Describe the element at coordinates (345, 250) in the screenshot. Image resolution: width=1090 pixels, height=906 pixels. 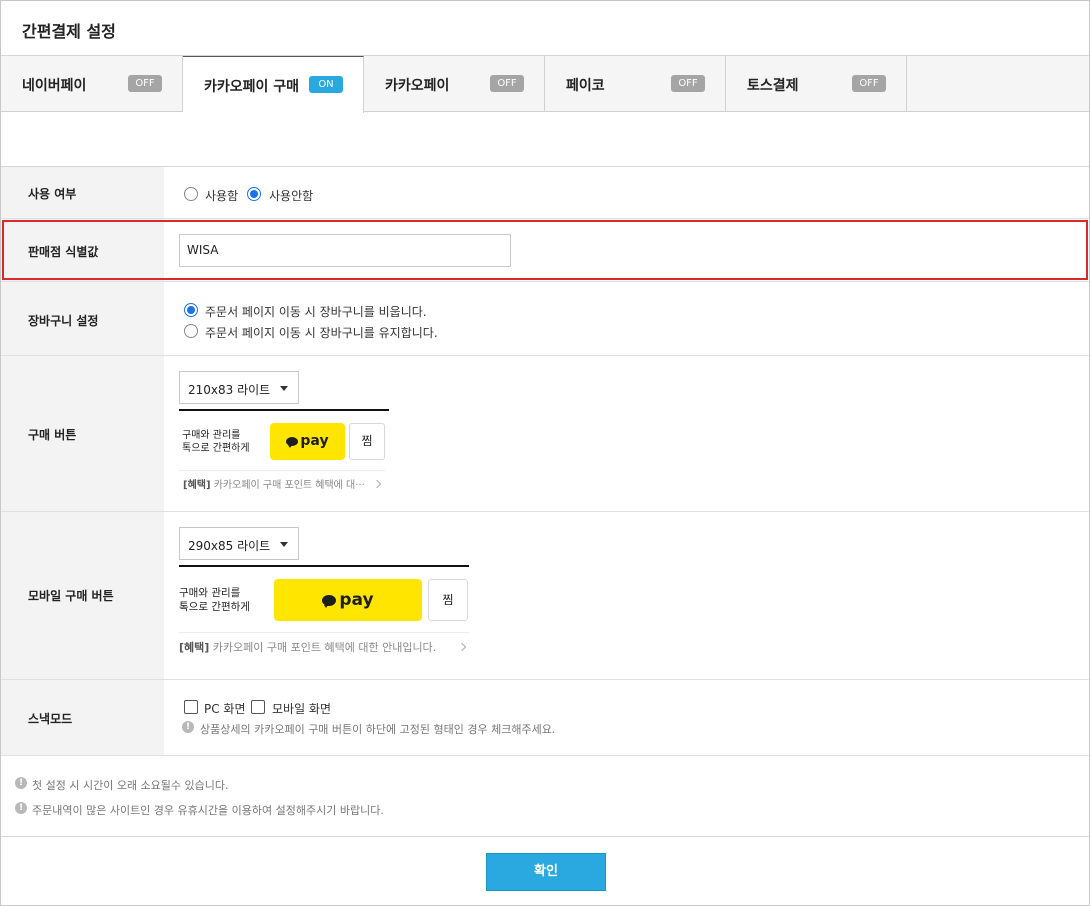
I see `merchant-id-input: WISA` at that location.